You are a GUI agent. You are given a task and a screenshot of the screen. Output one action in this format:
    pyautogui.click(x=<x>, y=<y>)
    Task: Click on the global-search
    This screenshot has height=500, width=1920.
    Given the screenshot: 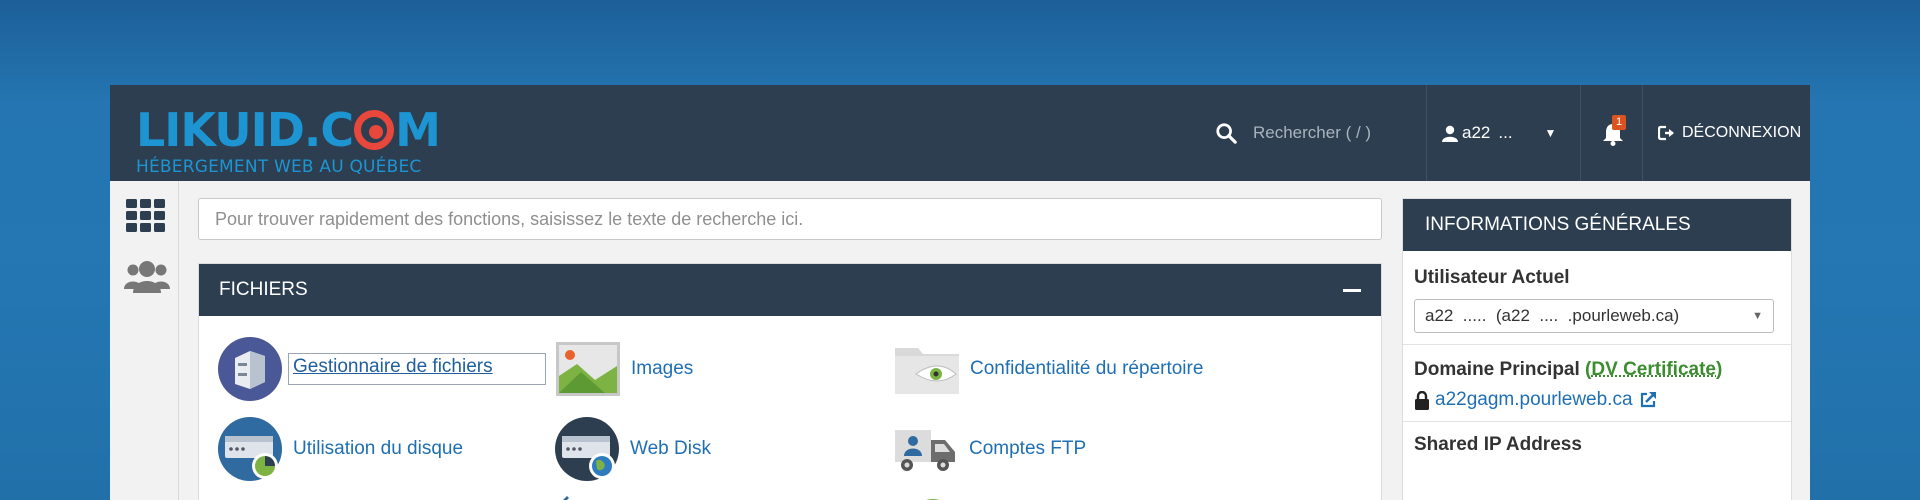 What is the action you would take?
    pyautogui.click(x=1310, y=133)
    